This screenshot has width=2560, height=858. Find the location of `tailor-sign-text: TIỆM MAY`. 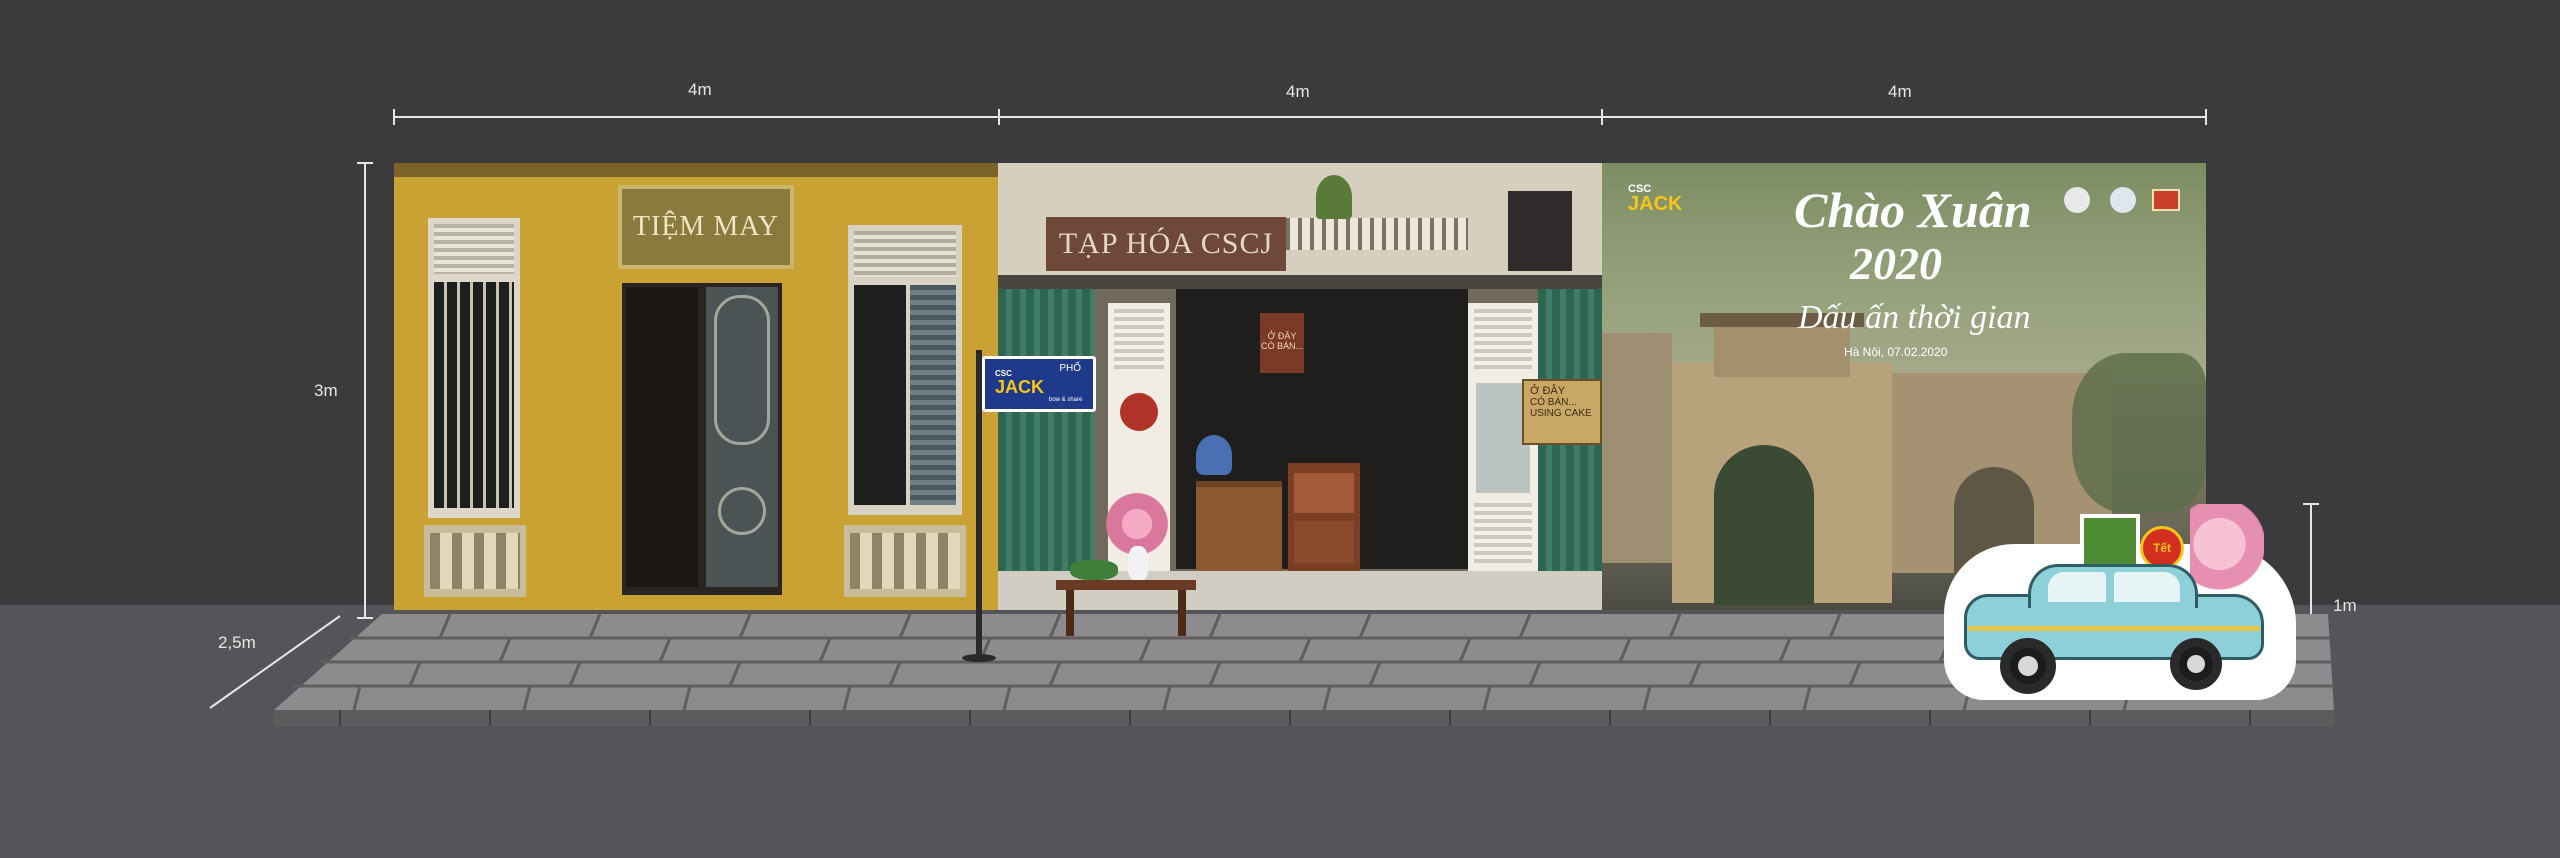

tailor-sign-text: TIỆM MAY is located at coordinates (706, 226).